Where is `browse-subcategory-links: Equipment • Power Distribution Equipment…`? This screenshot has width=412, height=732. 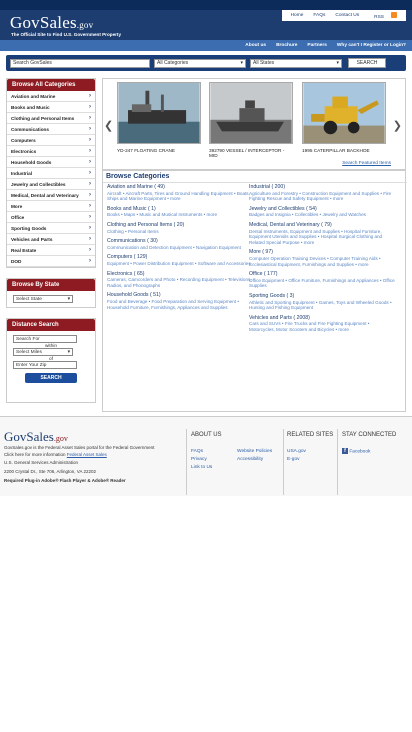
browse-subcategory-links: Equipment • Power Distribution Equipment… is located at coordinates (180, 264).